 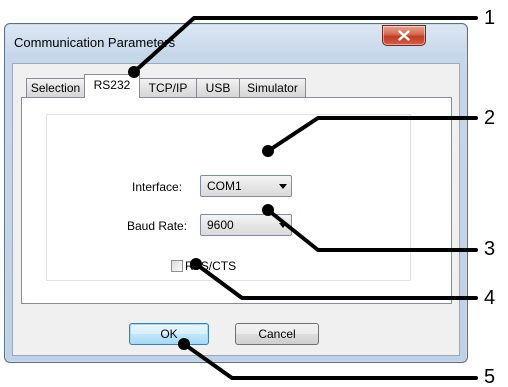 I want to click on callout-number-5: 5, so click(x=490, y=376).